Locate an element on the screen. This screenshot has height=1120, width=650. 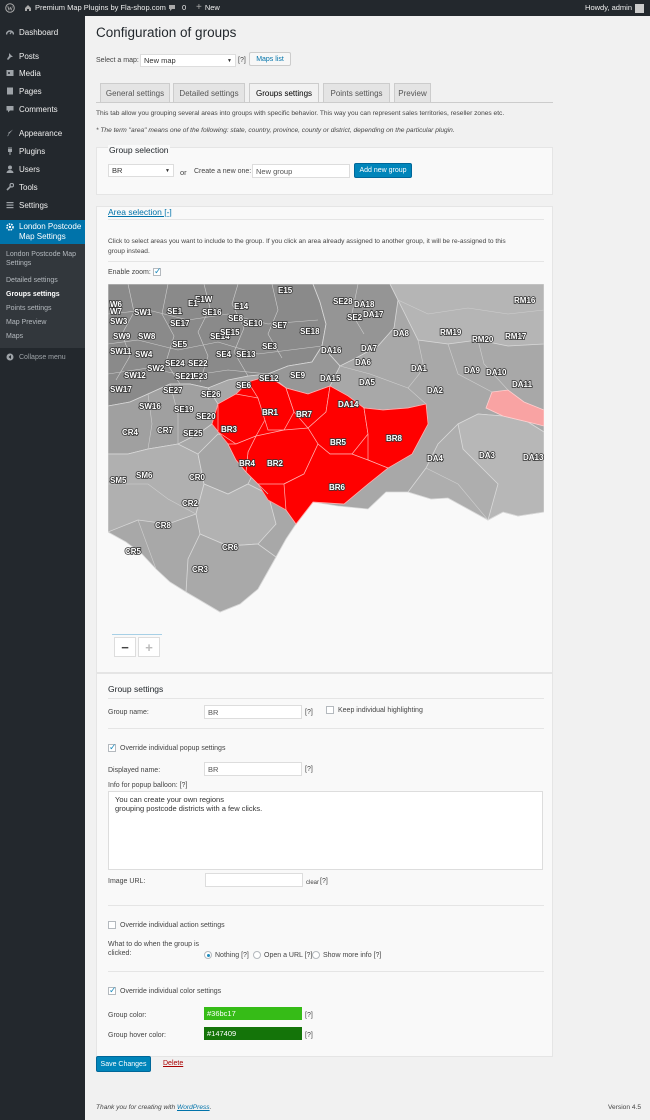
map-label-cr8: CR8 is located at coordinates (163, 525).